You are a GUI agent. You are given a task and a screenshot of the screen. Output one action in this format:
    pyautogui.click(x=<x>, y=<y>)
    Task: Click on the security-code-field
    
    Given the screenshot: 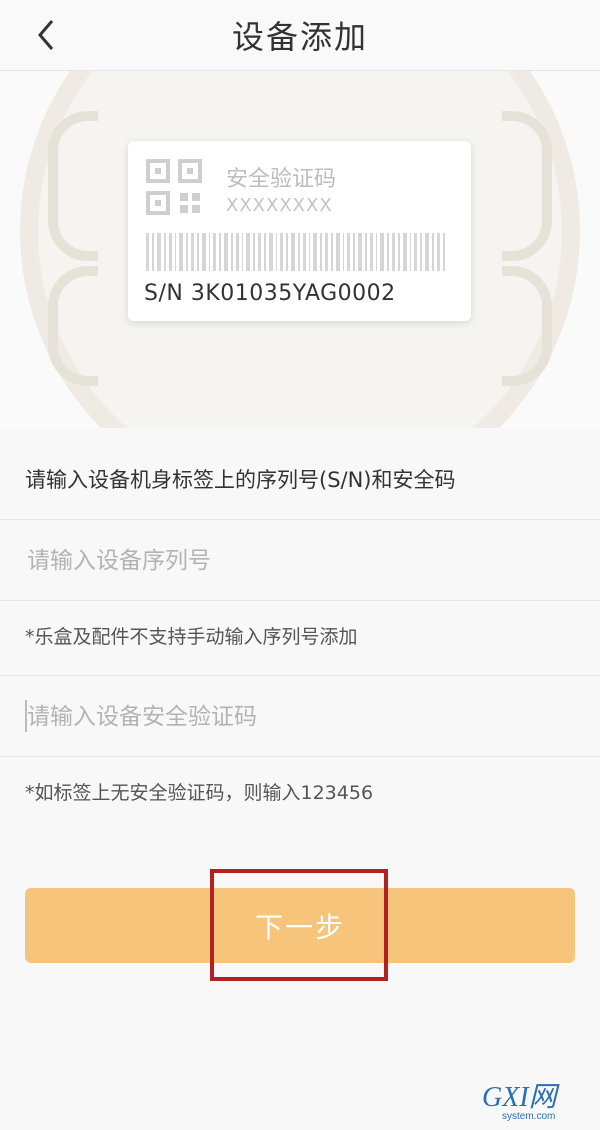 What is the action you would take?
    pyautogui.click(x=300, y=716)
    